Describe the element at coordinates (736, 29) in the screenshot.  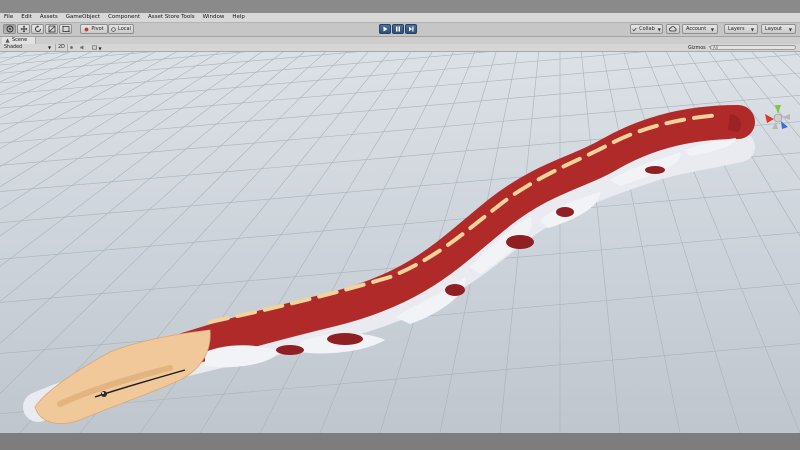
I see `layers-label: Layers` at that location.